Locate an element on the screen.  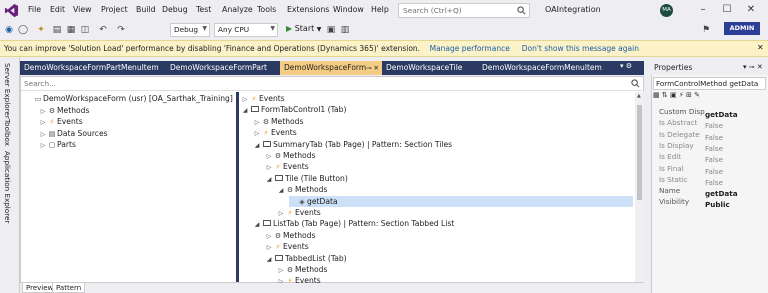
menu-analyze: Analyze is located at coordinates (237, 9).